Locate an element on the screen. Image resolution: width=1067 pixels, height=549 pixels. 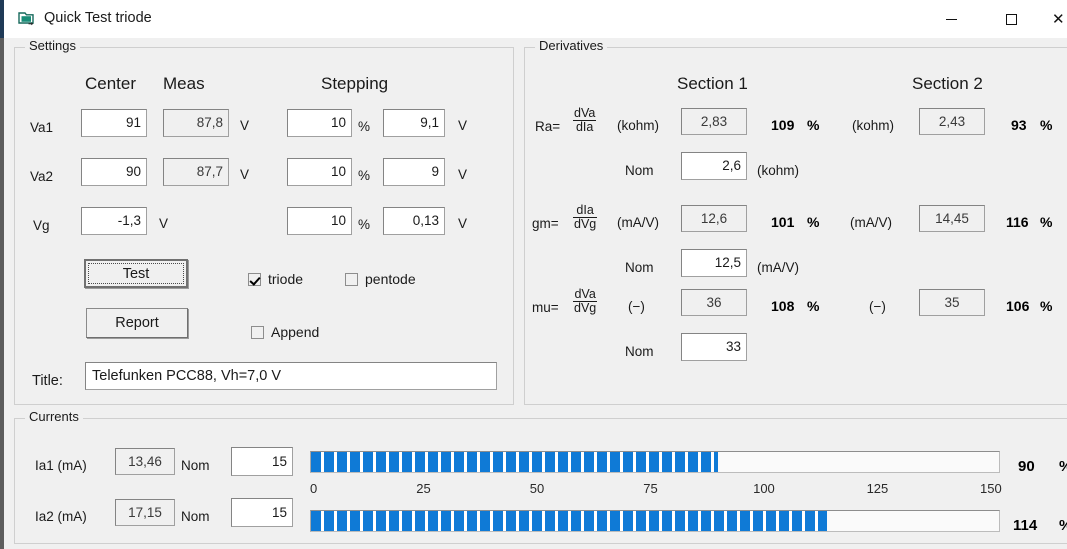
scale-tick: 100 is located at coordinates (764, 488).